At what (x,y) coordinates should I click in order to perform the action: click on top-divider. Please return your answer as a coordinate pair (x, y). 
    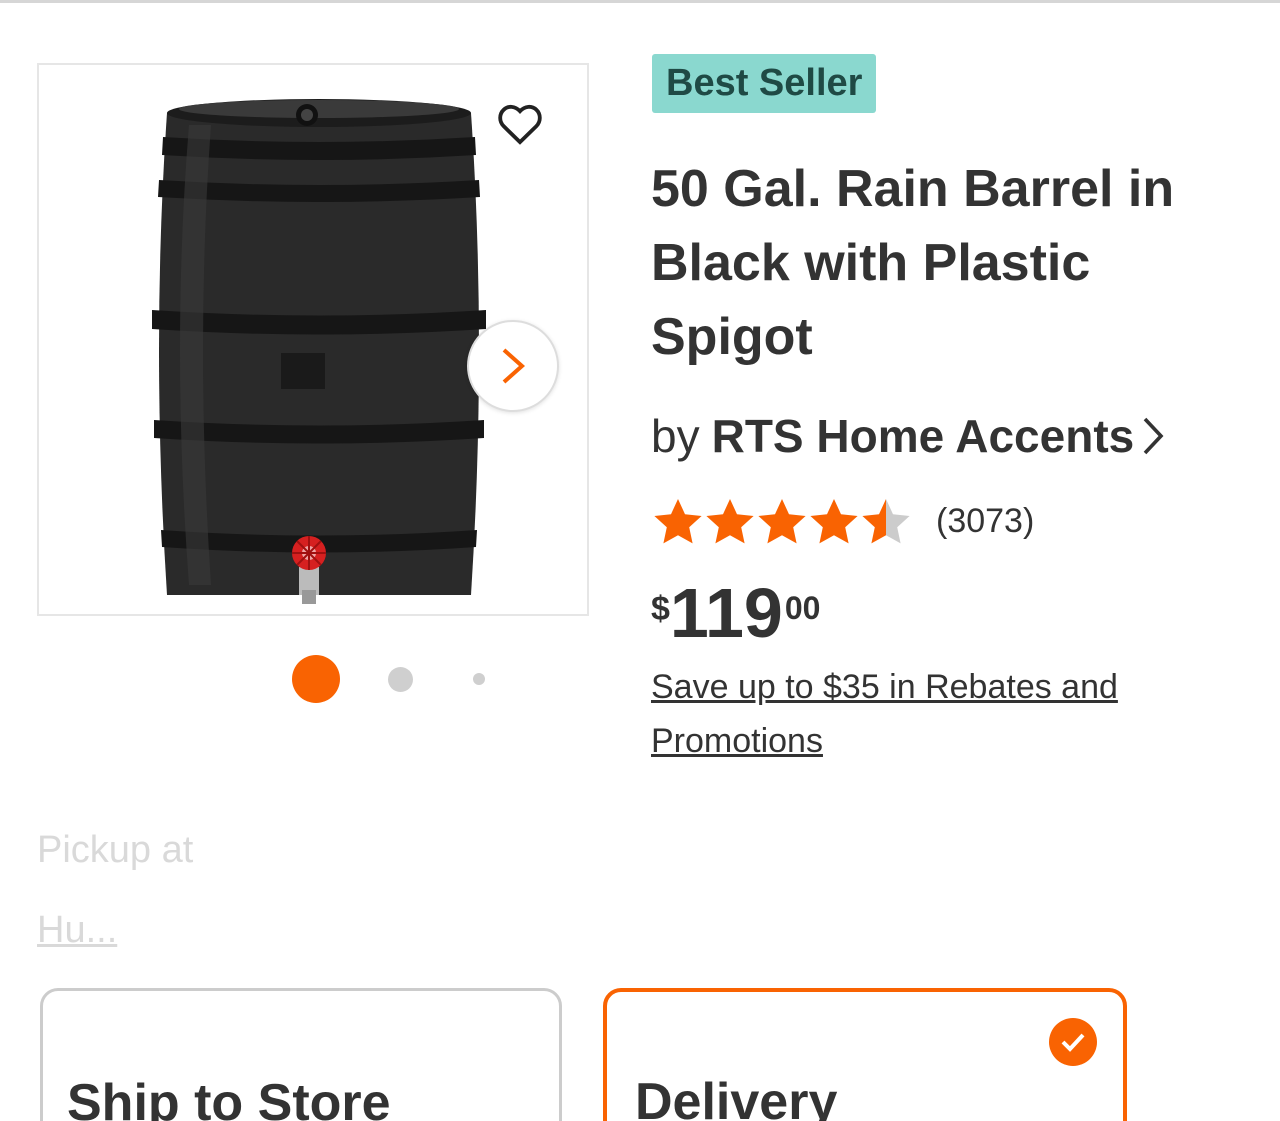
    Looking at the image, I should click on (640, 1).